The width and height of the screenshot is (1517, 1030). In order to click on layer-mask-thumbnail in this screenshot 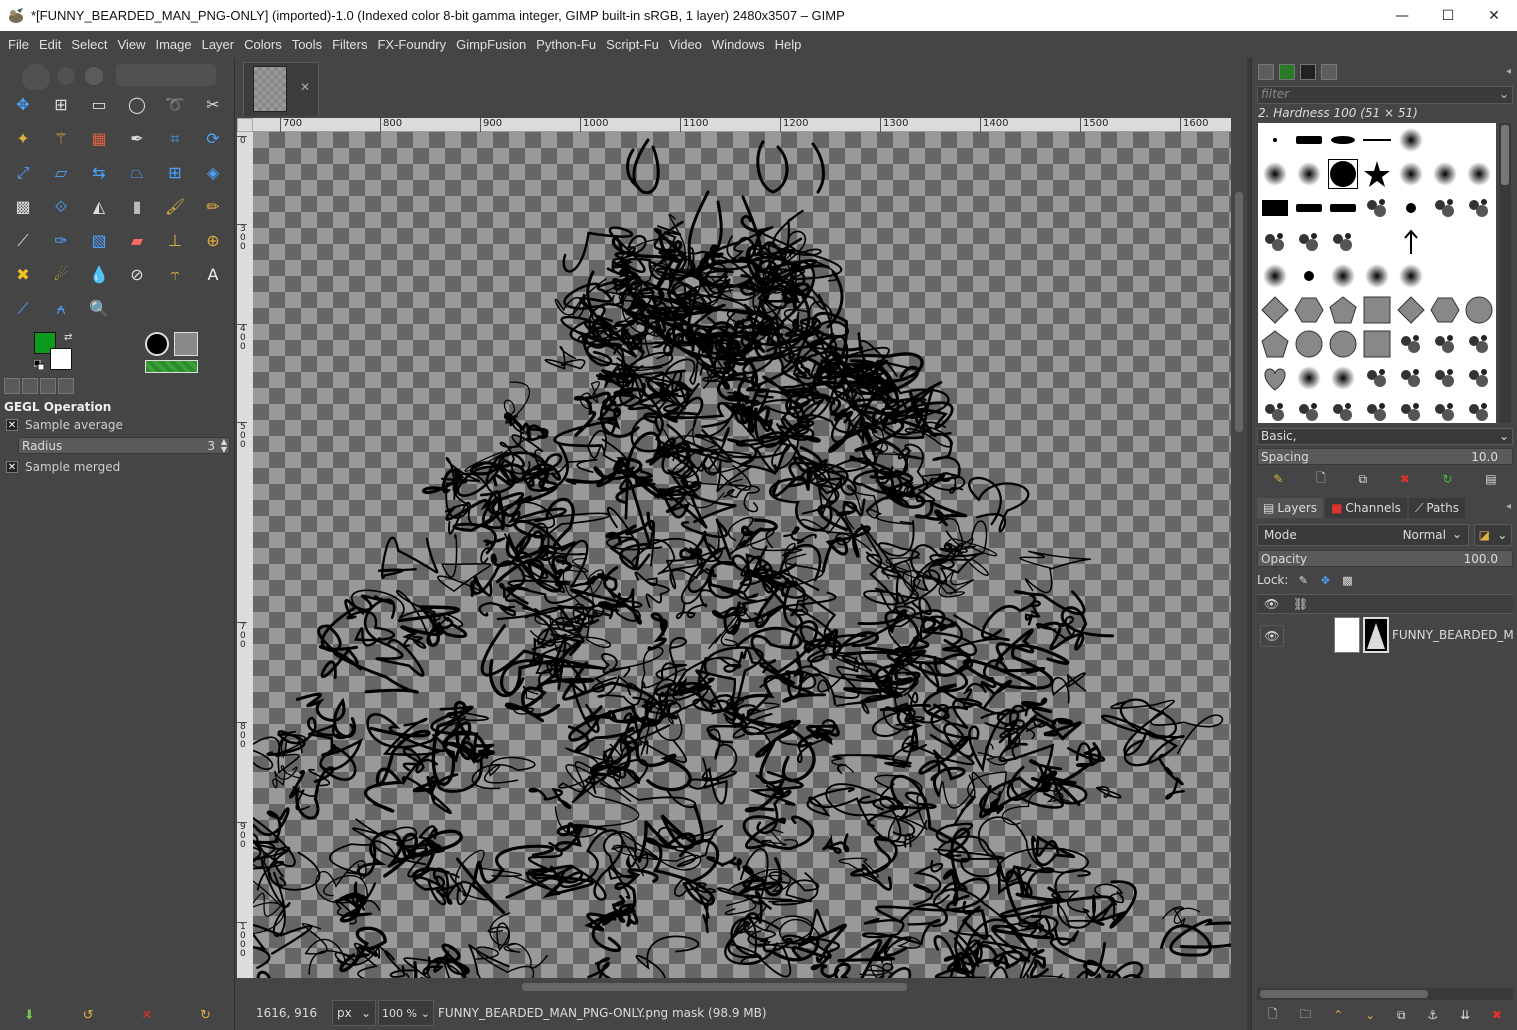, I will do `click(1376, 635)`.